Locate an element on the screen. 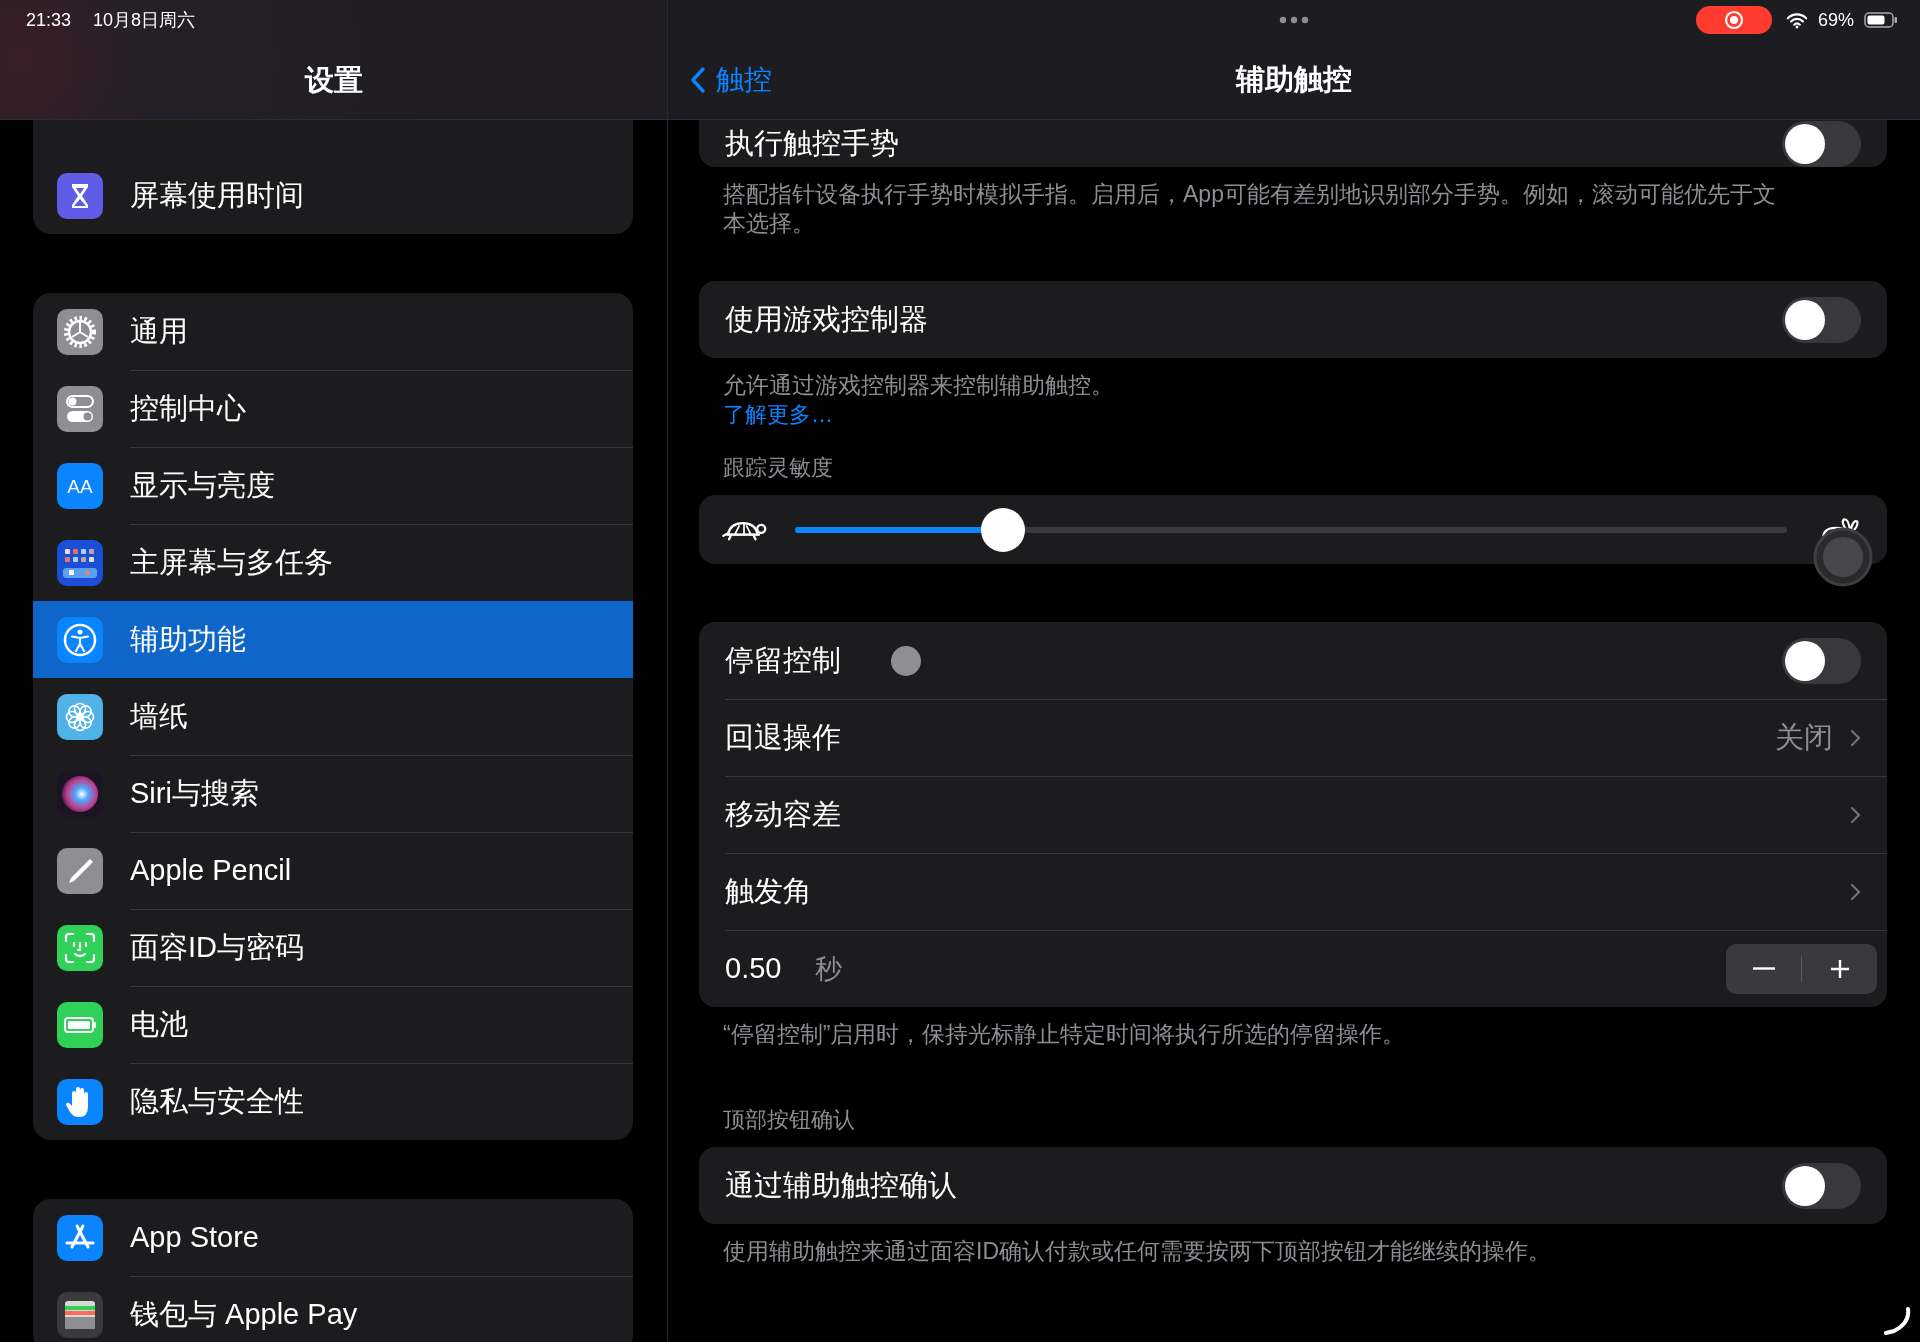  battery-percent: 69% is located at coordinates (1835, 20).